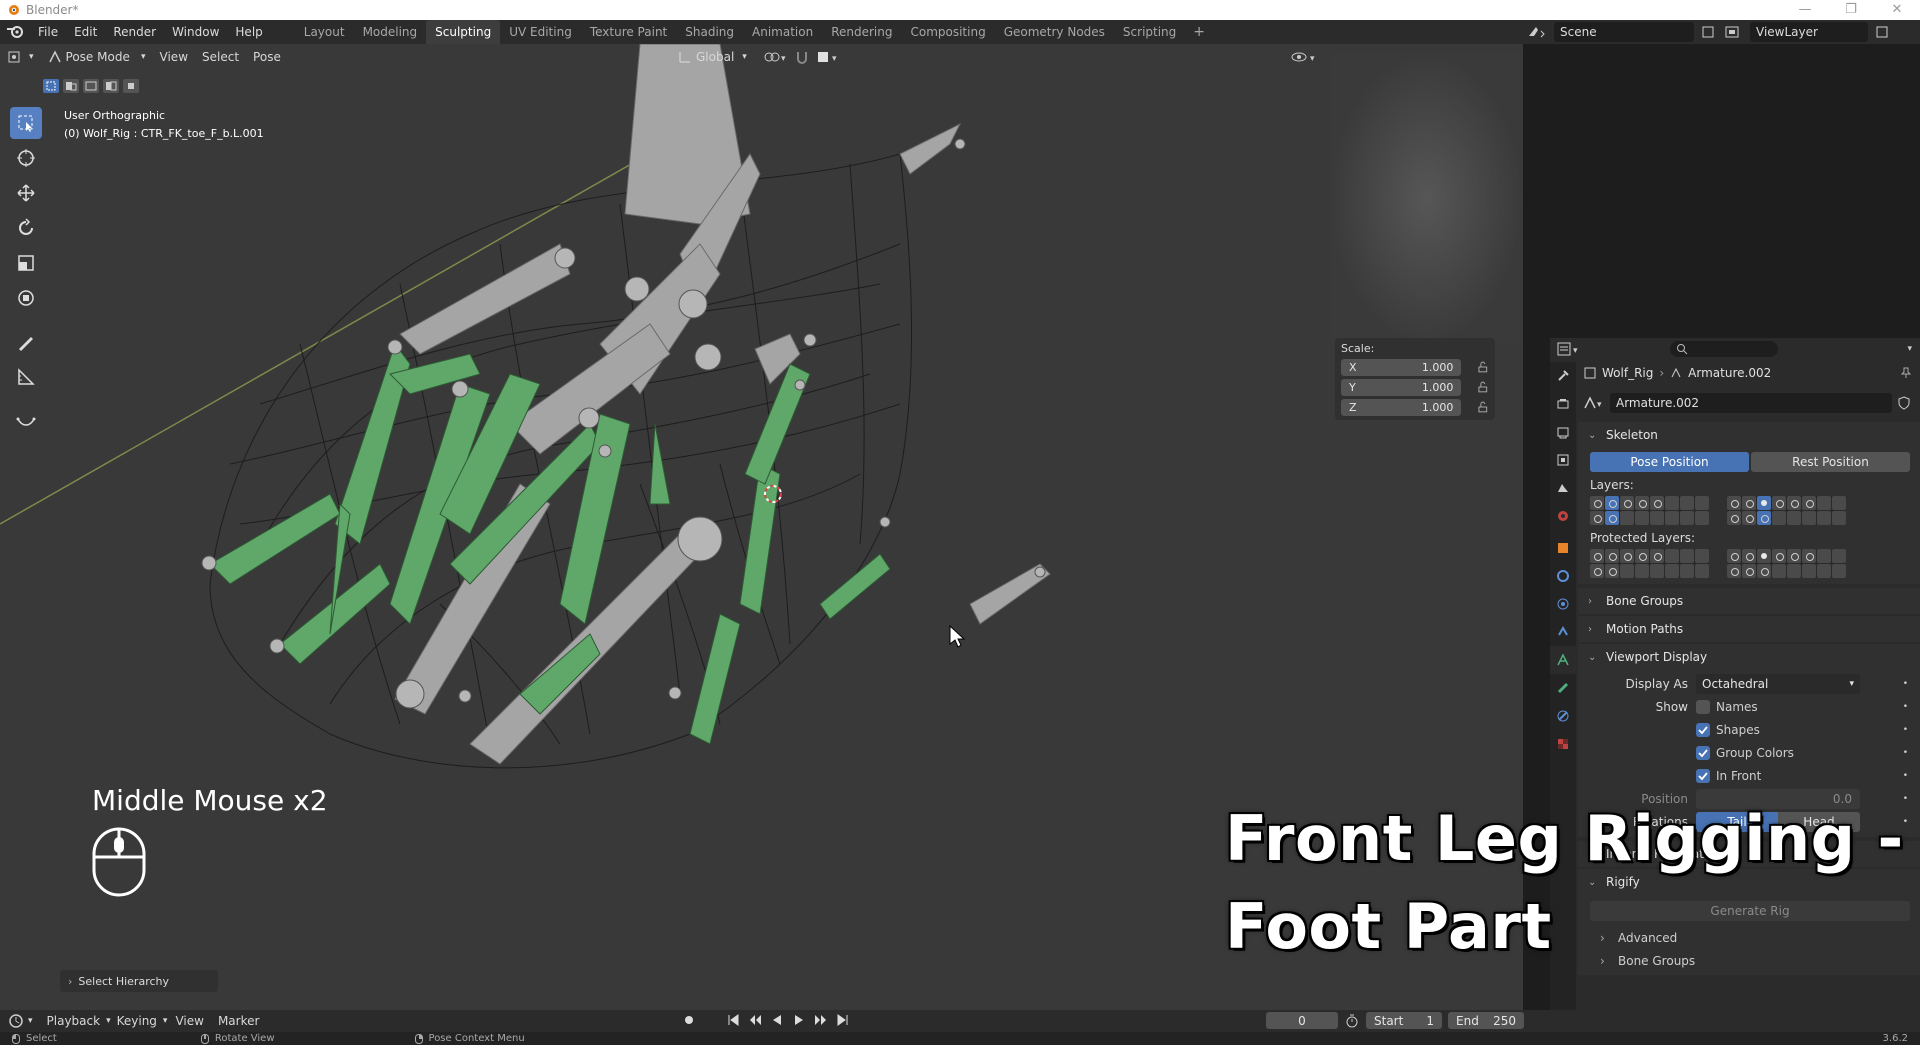 This screenshot has height=1045, width=1920. I want to click on stopwatch-icon, so click(1352, 1021).